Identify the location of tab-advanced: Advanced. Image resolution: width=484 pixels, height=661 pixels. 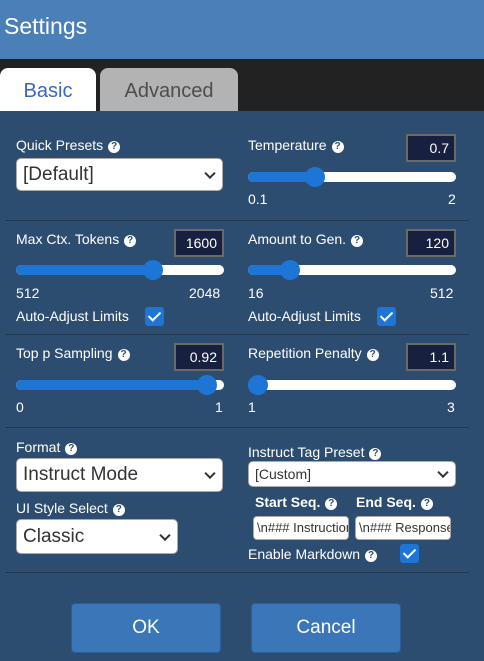
(169, 89).